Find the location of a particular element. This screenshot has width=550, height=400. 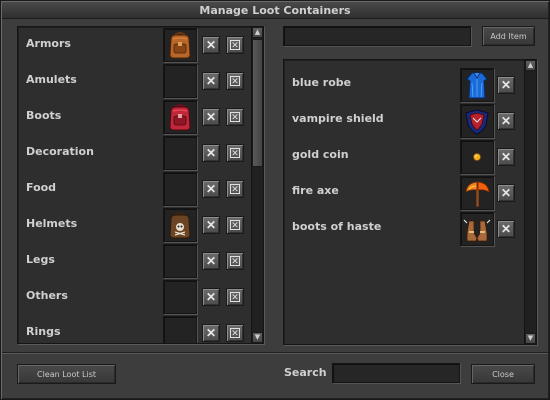

category-label: Decoration is located at coordinates (60, 151).